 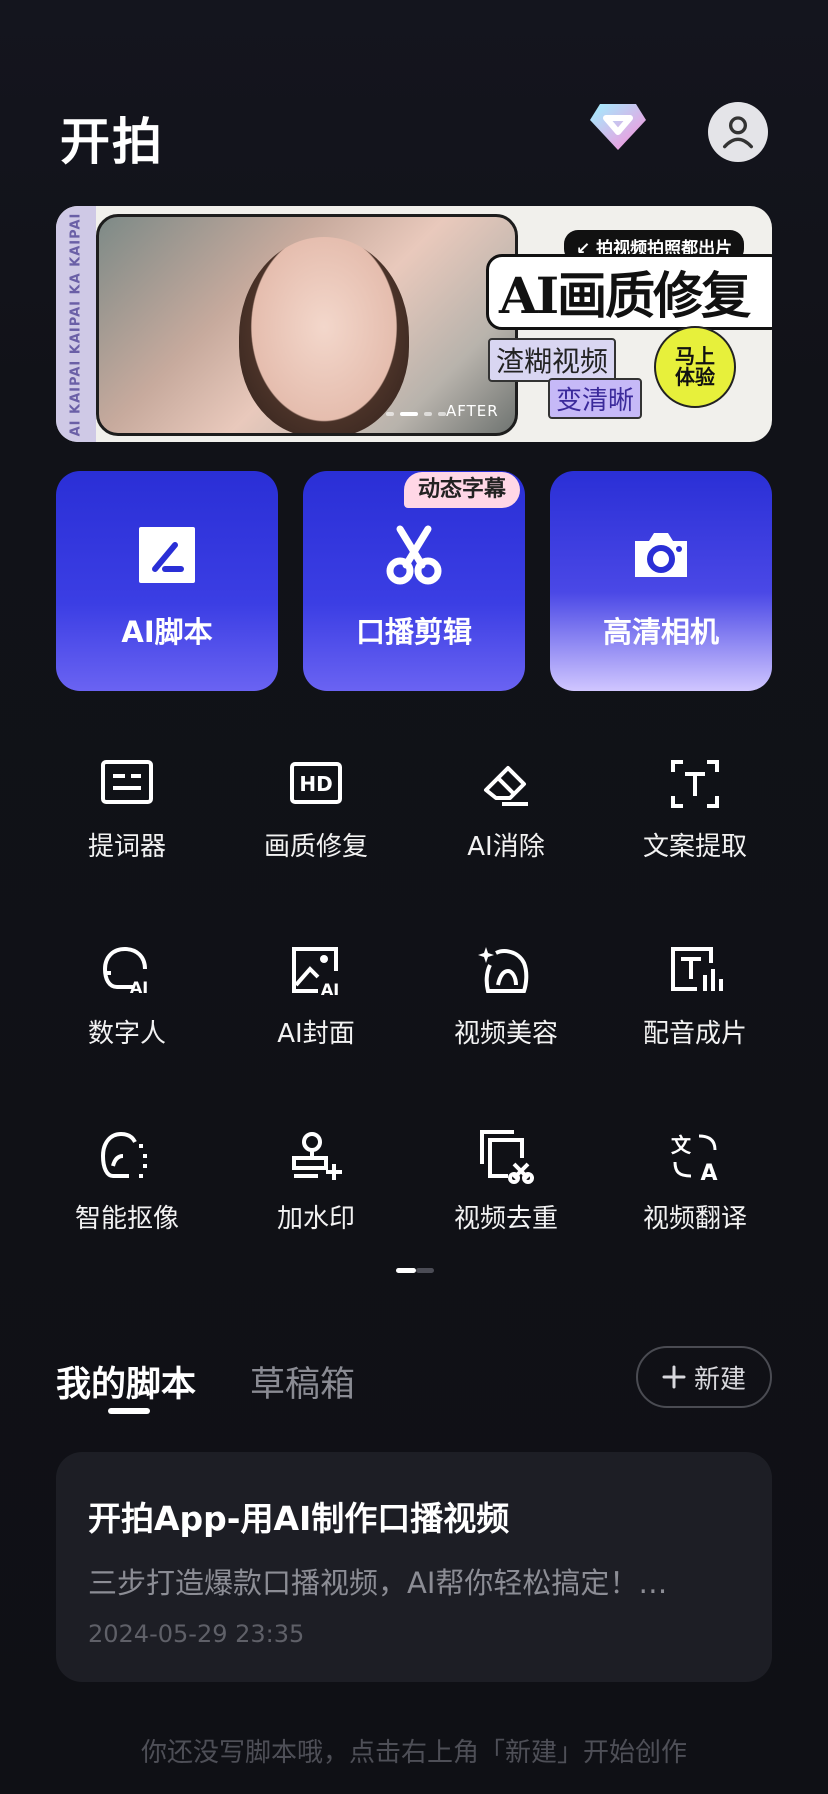 I want to click on empty-hint: 你还没写脚本哦，点击右上角「新建」开始创作, so click(x=413, y=1753).